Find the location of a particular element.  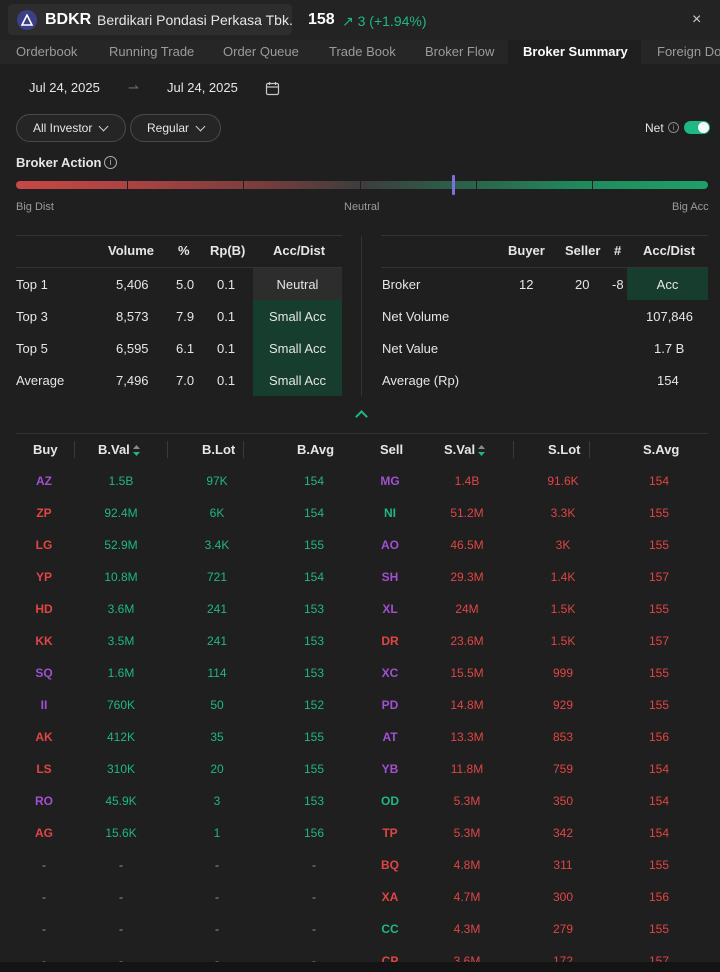

gauge-label-big-acc: Big Acc is located at coordinates (690, 207).